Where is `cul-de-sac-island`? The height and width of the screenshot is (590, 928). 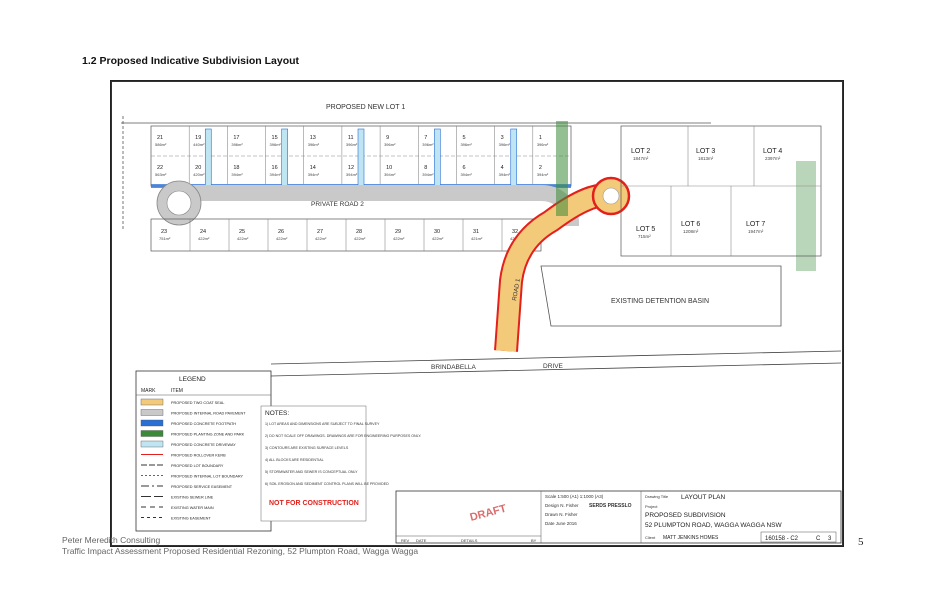
cul-de-sac-island is located at coordinates (179, 203).